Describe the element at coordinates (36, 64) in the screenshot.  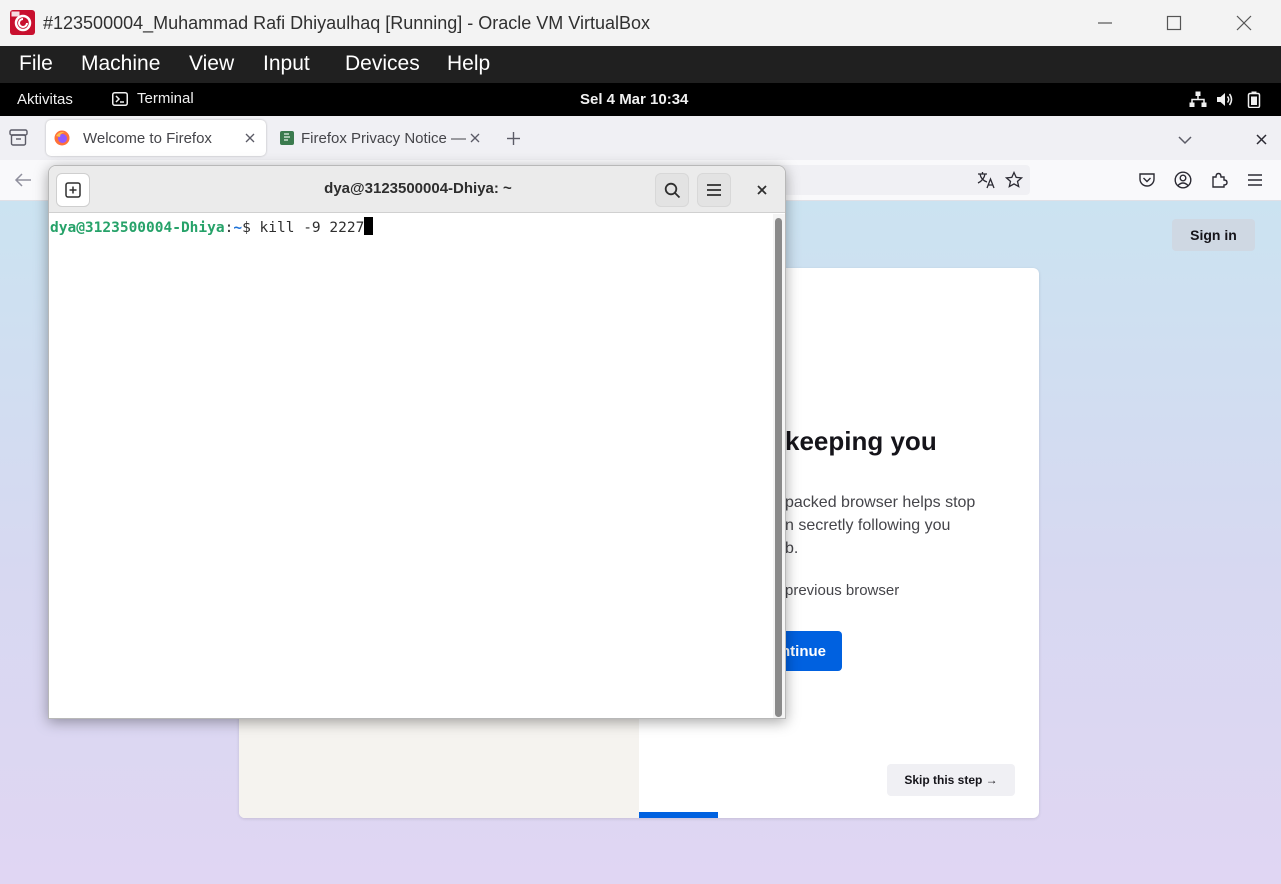
I see `menu-file: File` at that location.